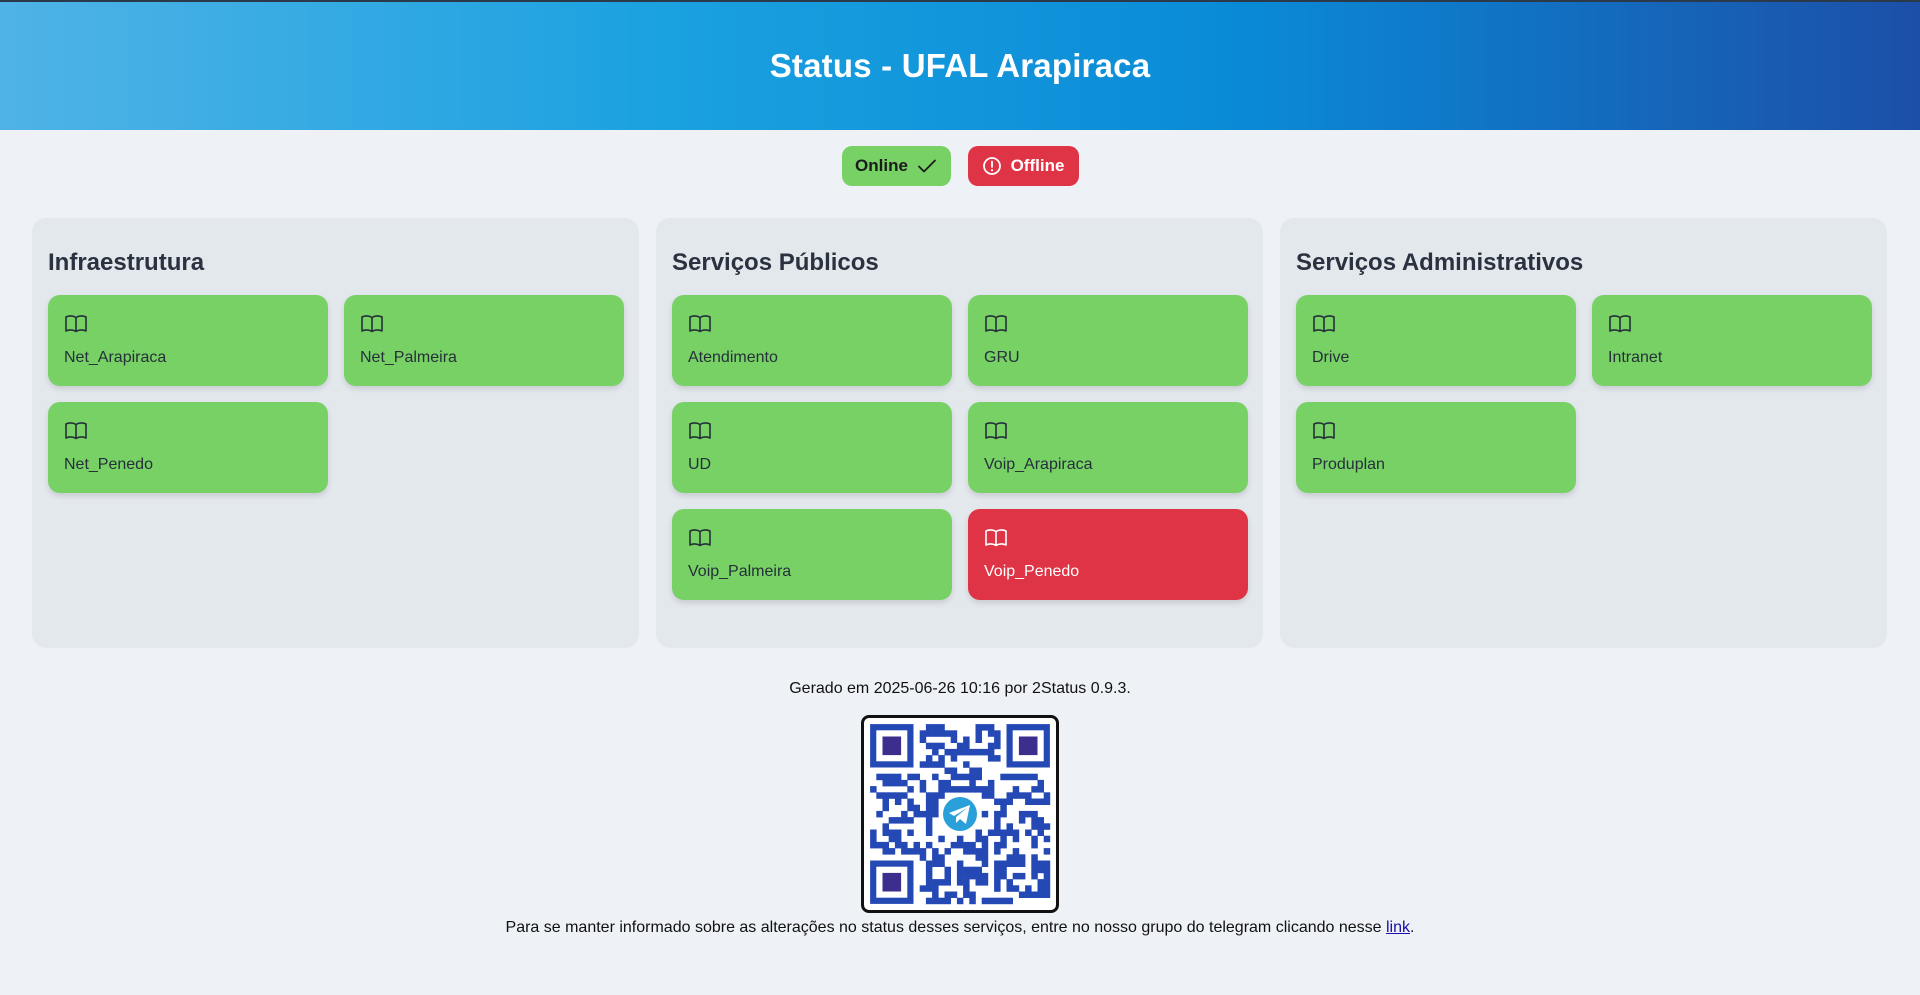  I want to click on service-card: Drive, so click(1436, 340).